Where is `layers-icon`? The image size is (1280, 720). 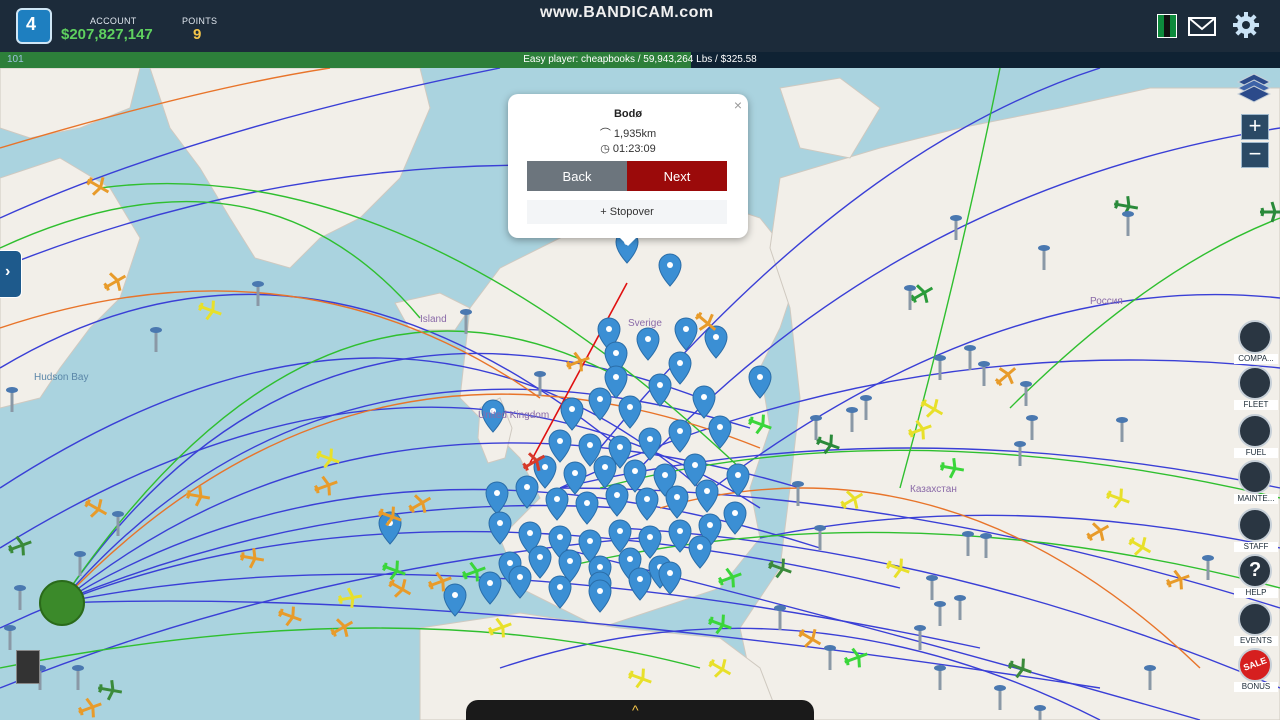 layers-icon is located at coordinates (1254, 88).